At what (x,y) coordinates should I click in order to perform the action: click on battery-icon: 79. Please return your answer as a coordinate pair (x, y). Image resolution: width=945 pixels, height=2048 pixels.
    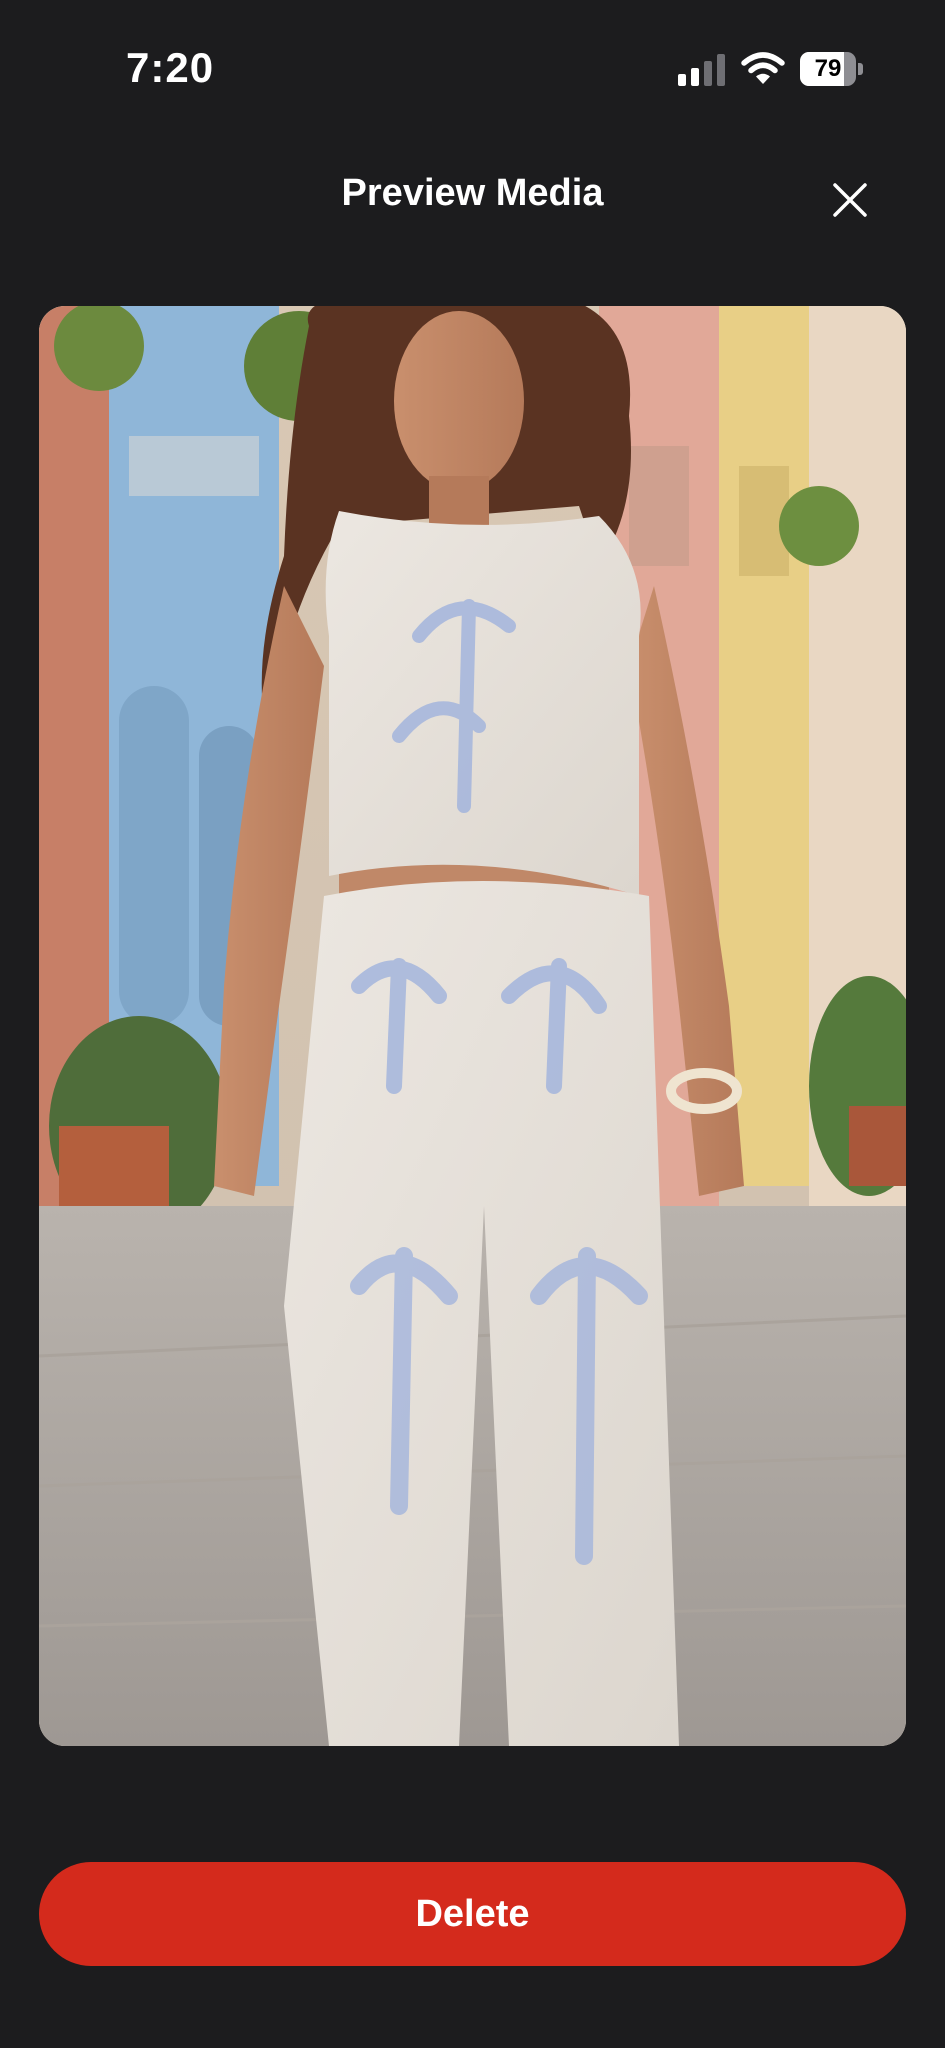
    Looking at the image, I should click on (832, 69).